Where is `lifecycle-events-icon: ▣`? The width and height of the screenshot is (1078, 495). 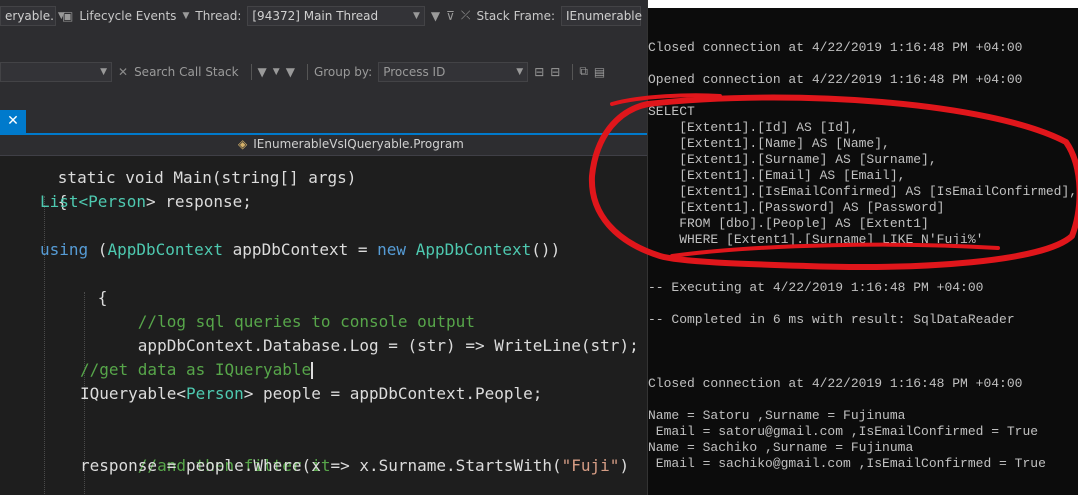
lifecycle-events-icon: ▣ is located at coordinates (68, 15).